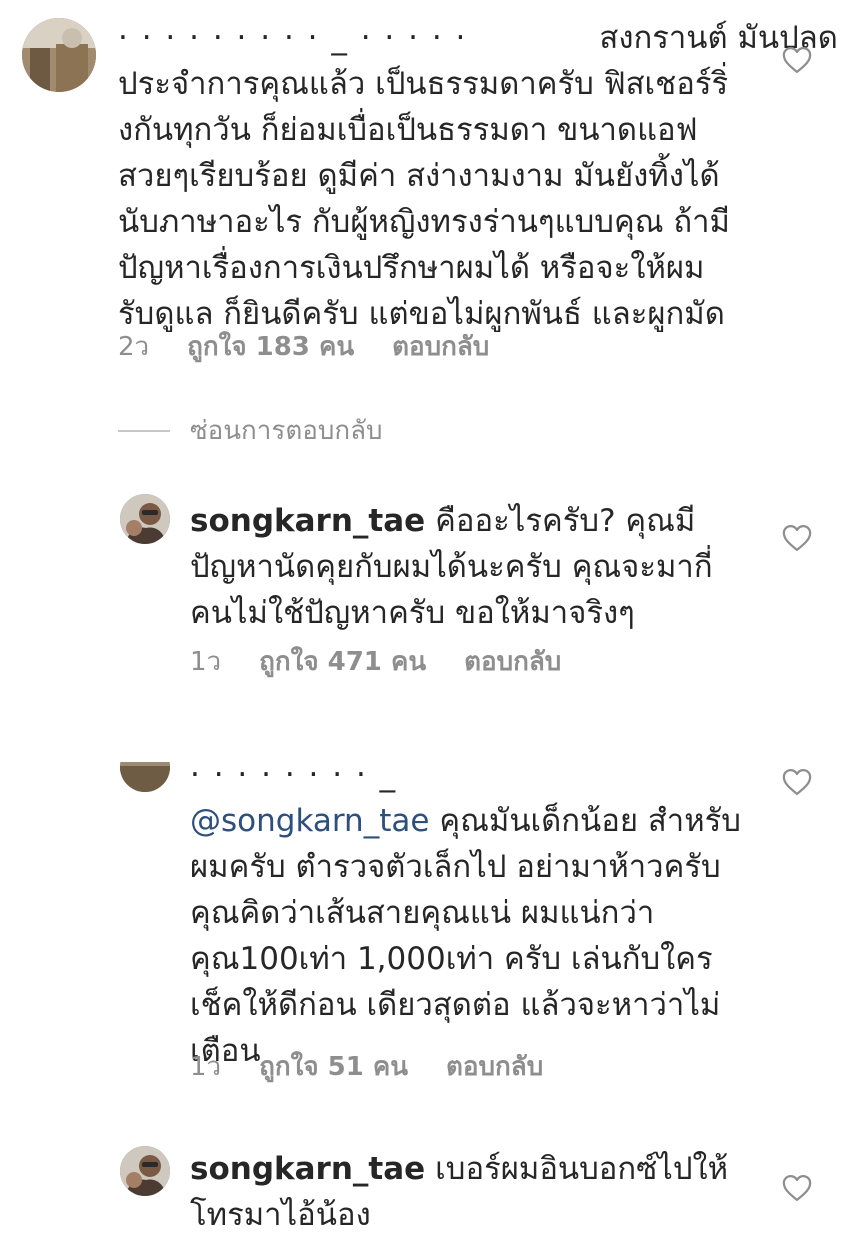  I want to click on reply-meta: 1ว ถูกใจ 471 คน ตอบกลับ, so click(394, 661).